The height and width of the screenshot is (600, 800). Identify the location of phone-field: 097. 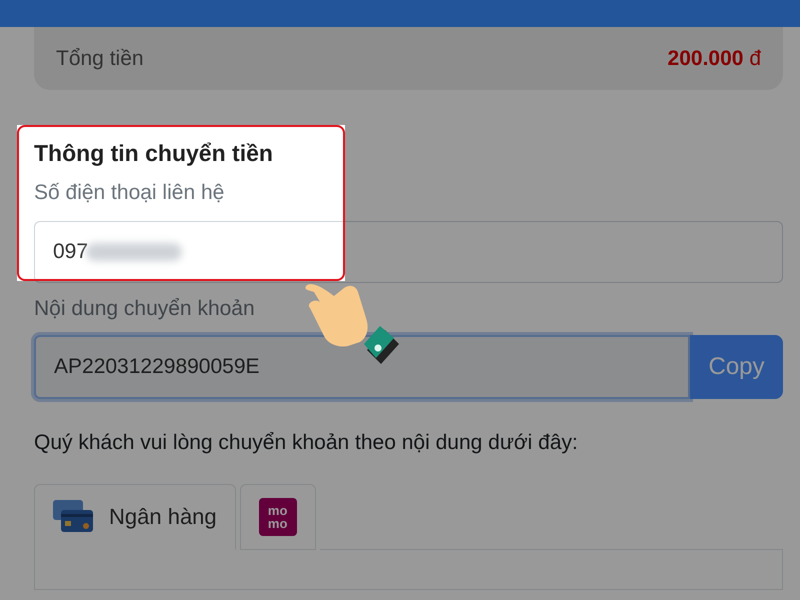
(408, 252).